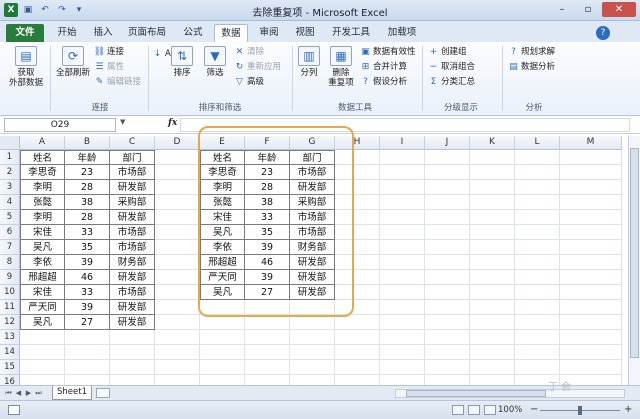  What do you see at coordinates (634, 253) in the screenshot?
I see `vertical-scroll-thumb` at bounding box center [634, 253].